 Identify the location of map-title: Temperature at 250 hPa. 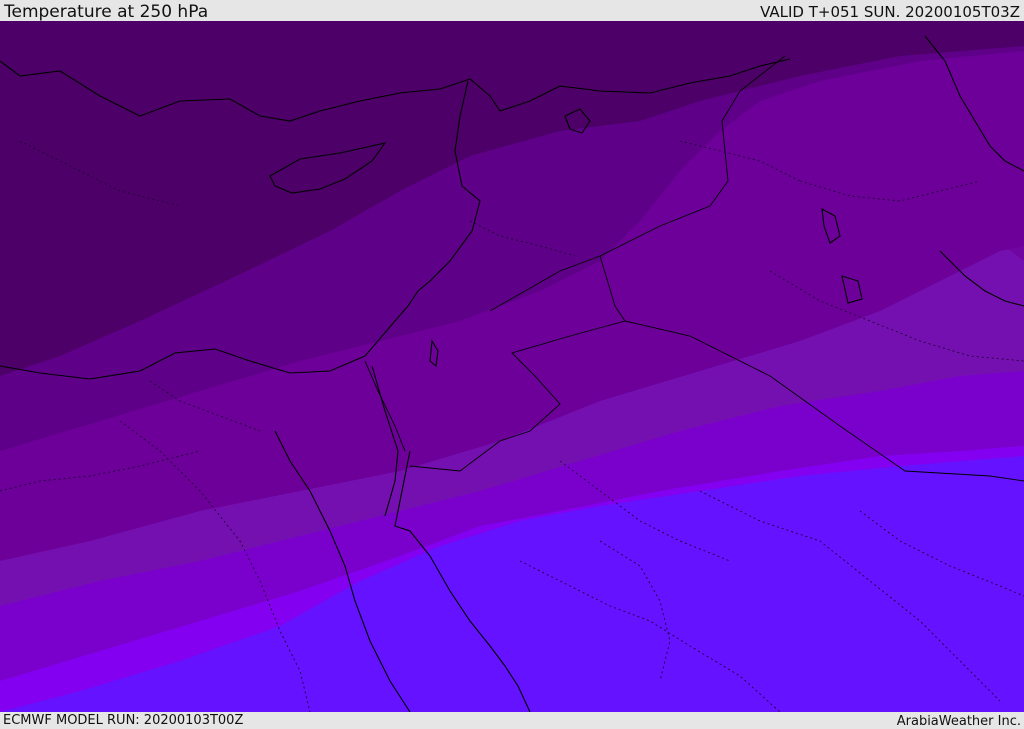
(106, 12).